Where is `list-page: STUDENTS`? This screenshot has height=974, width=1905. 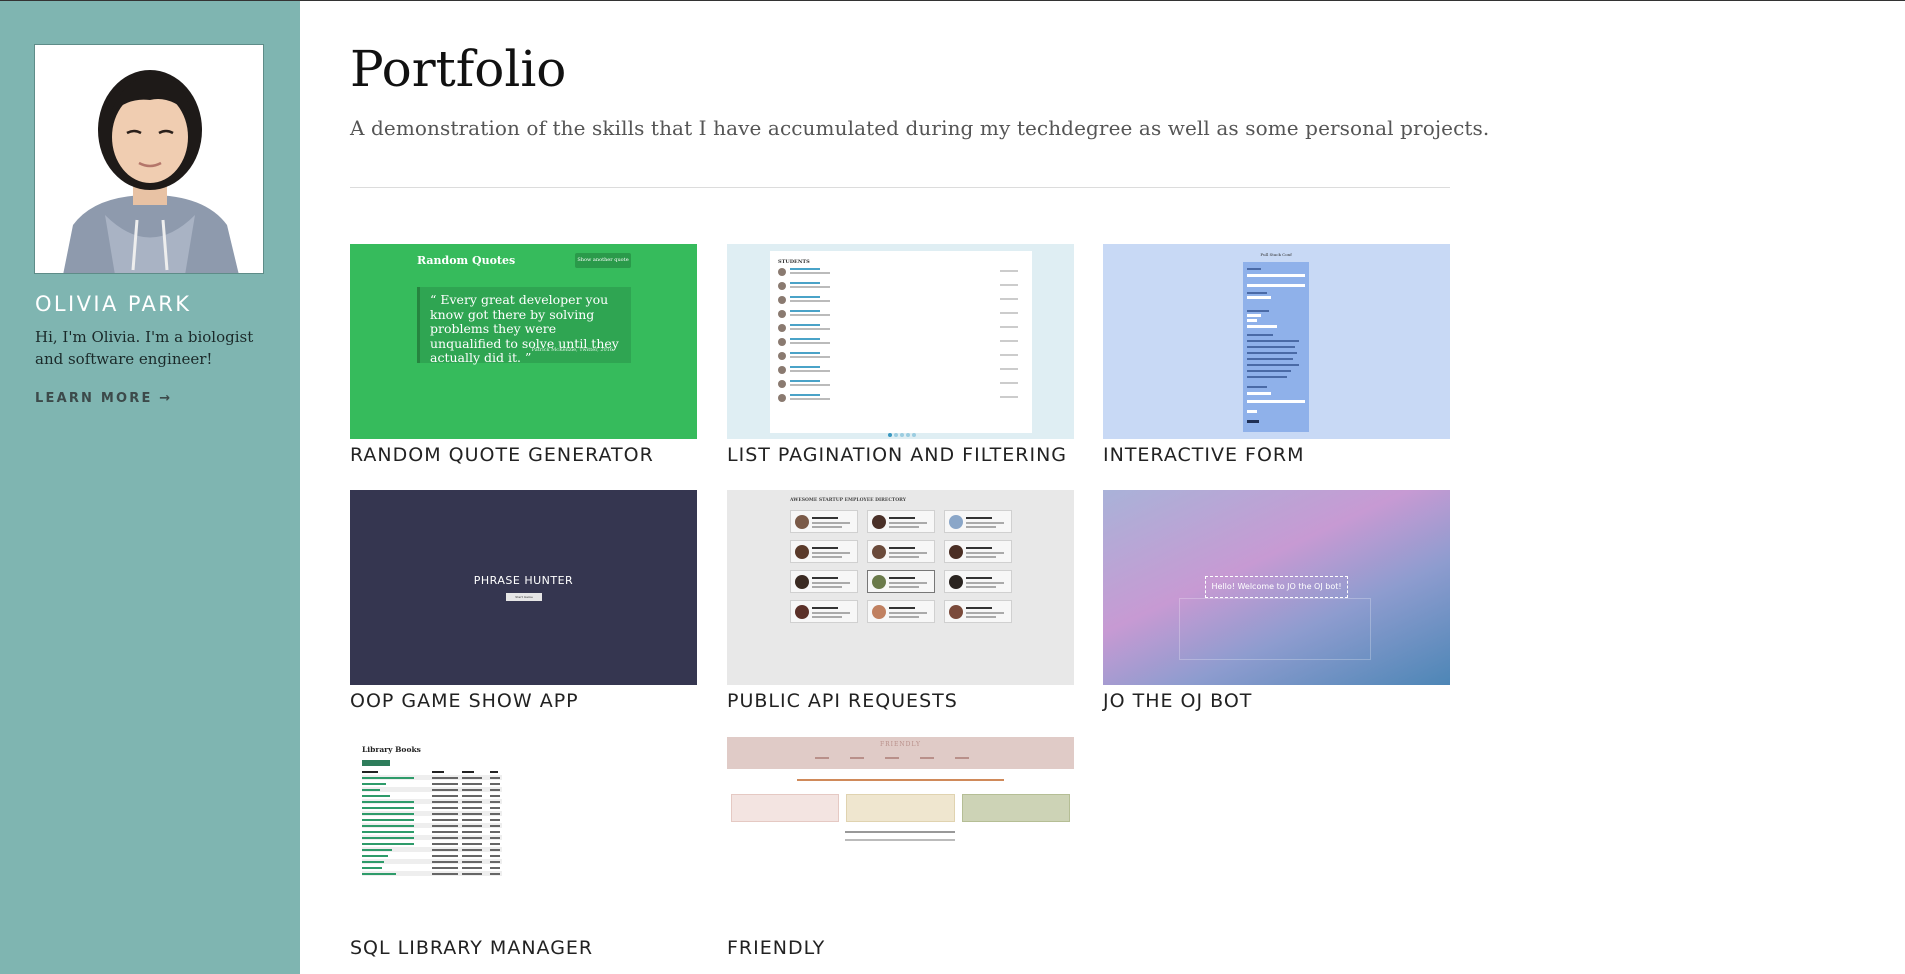 list-page: STUDENTS is located at coordinates (901, 344).